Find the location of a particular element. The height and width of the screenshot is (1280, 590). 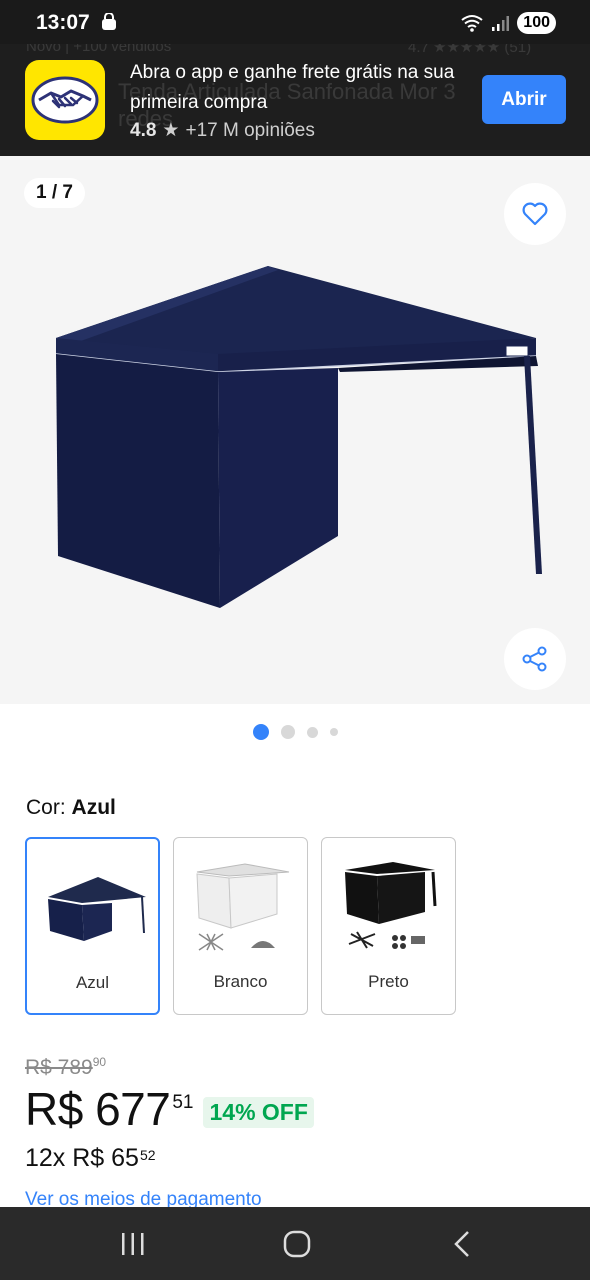

system-navigation-bar is located at coordinates (295, 1243).